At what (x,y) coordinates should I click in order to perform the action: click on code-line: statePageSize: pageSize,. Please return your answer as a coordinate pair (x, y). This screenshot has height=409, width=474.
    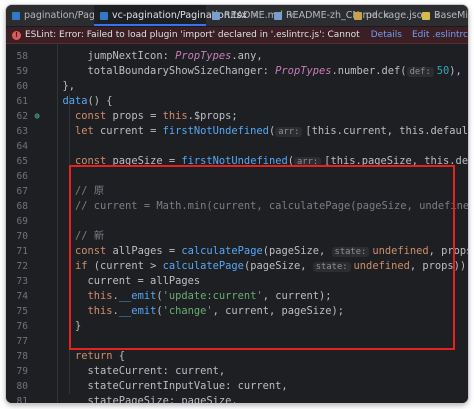
    Looking at the image, I should click on (163, 398).